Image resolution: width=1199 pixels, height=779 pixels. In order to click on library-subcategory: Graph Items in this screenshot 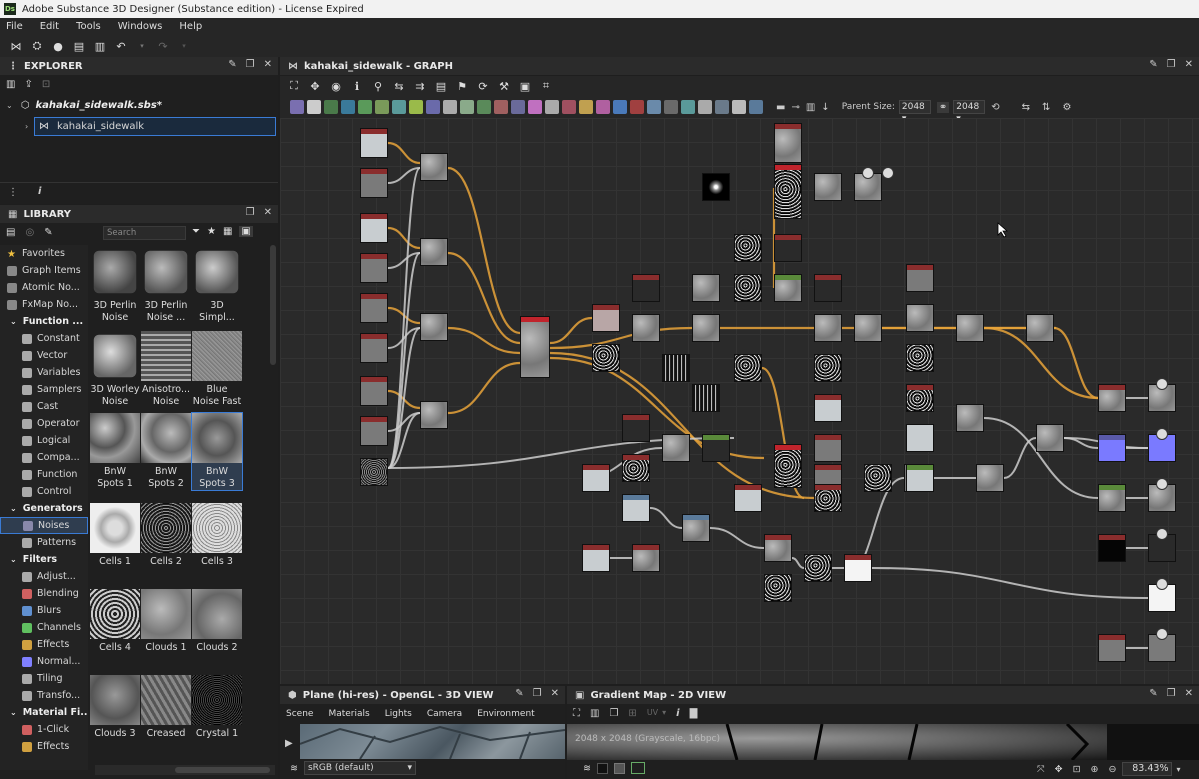, I will do `click(44, 270)`.